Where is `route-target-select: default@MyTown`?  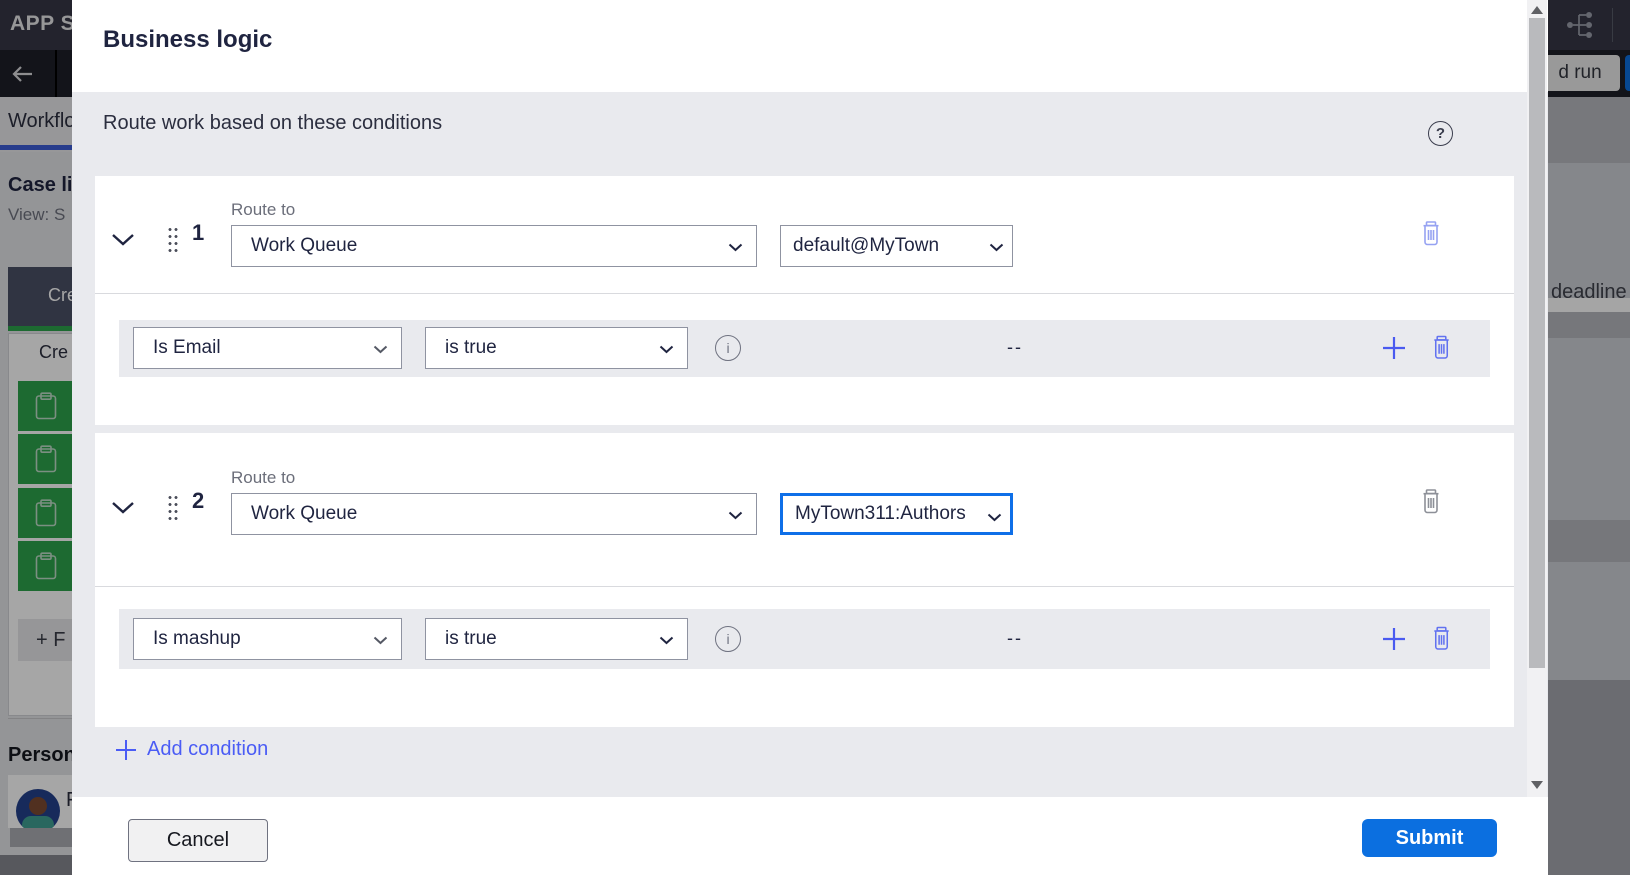 route-target-select: default@MyTown is located at coordinates (896, 246).